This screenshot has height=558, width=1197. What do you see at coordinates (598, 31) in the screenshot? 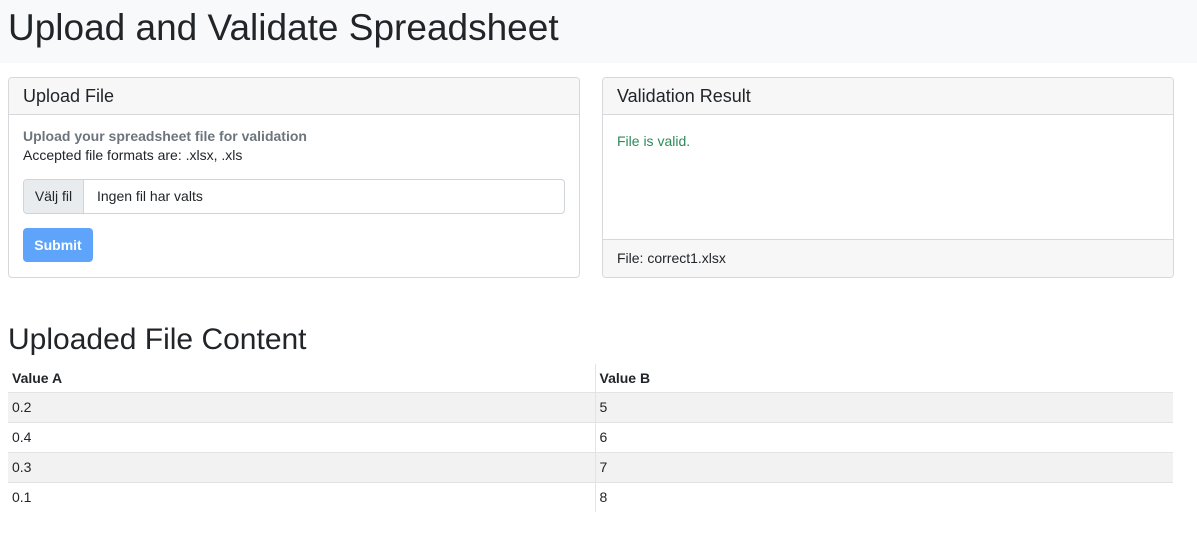
I see `page-header: Upload and Validate Spreadsheet` at bounding box center [598, 31].